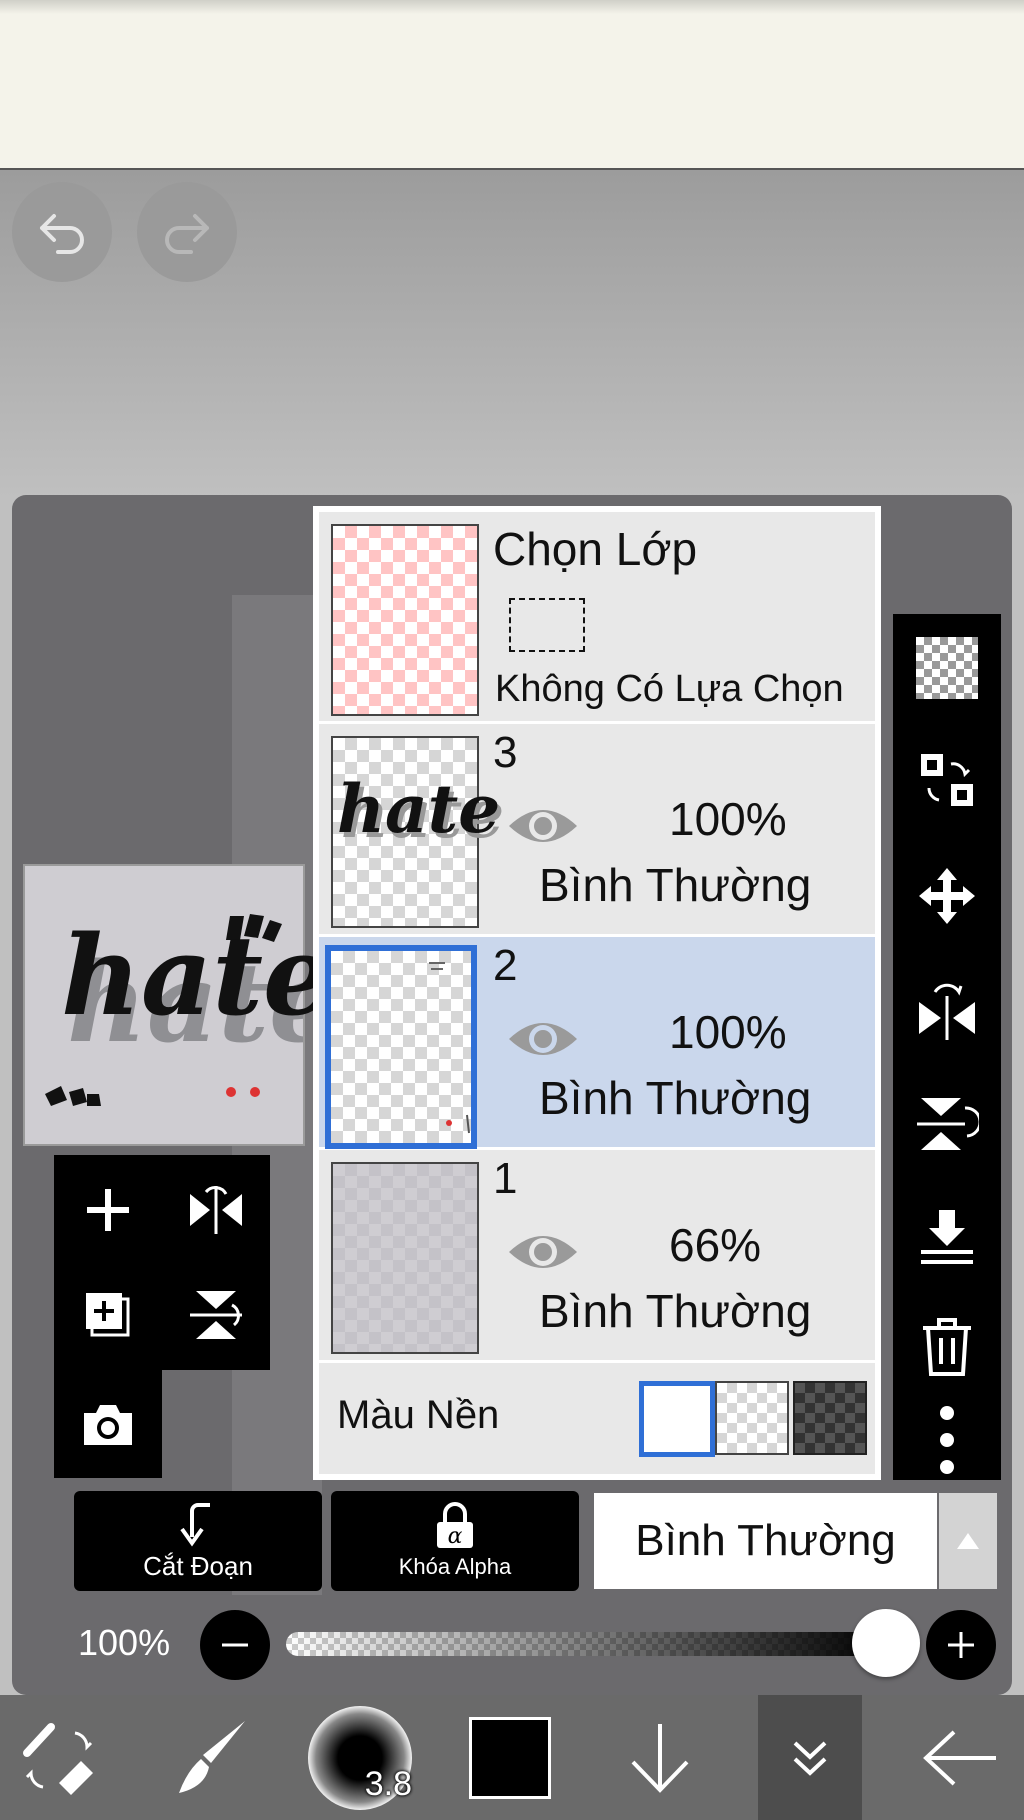  What do you see at coordinates (715, 1245) in the screenshot?
I see `layer-opacity: 66%` at bounding box center [715, 1245].